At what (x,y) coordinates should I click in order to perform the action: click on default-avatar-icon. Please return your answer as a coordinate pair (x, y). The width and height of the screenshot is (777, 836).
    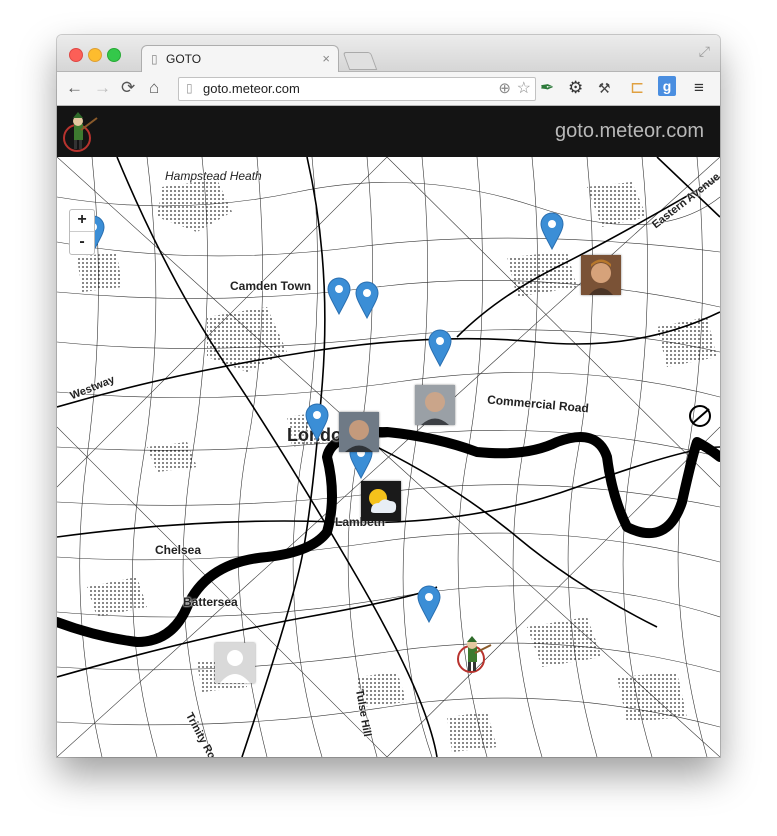
    Looking at the image, I should click on (235, 663).